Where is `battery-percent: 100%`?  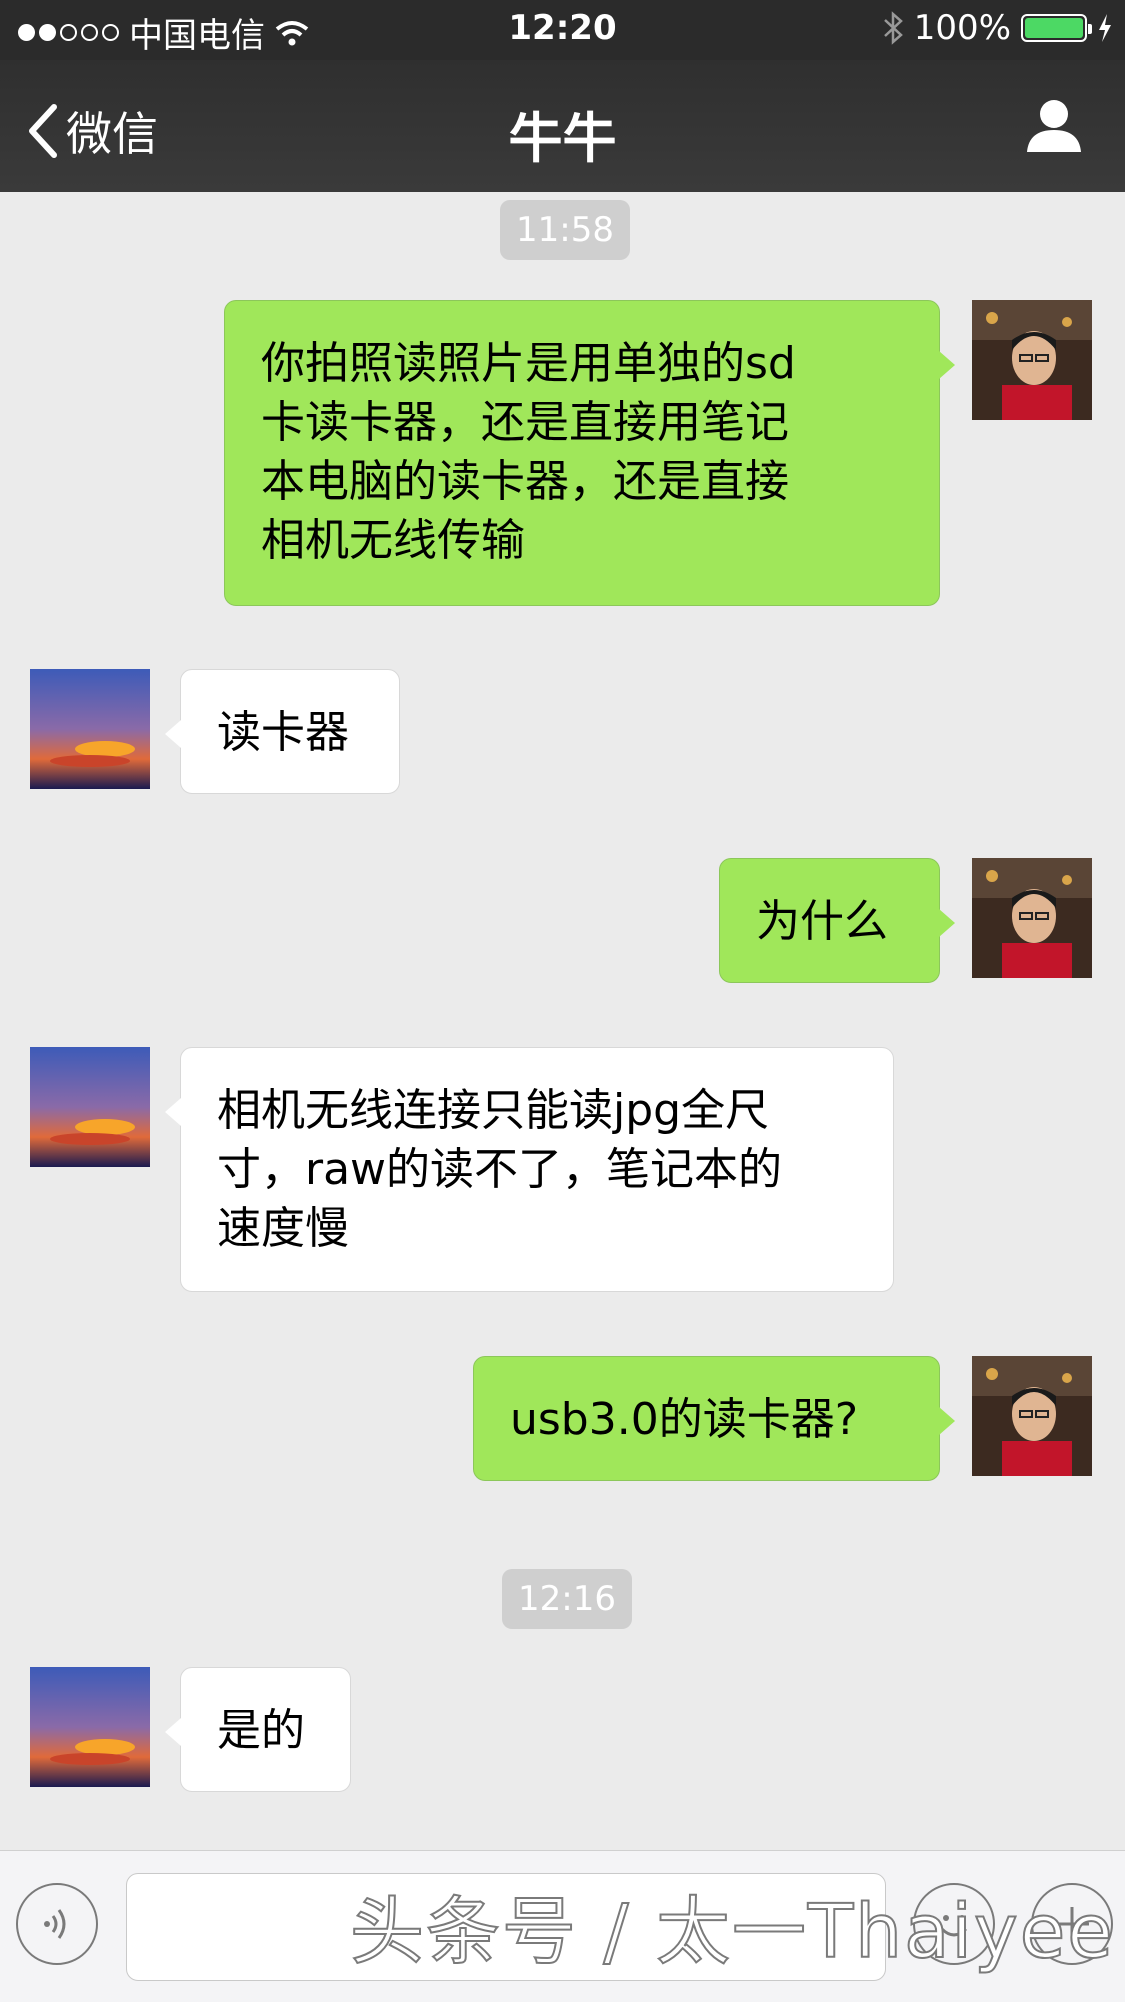 battery-percent: 100% is located at coordinates (962, 28).